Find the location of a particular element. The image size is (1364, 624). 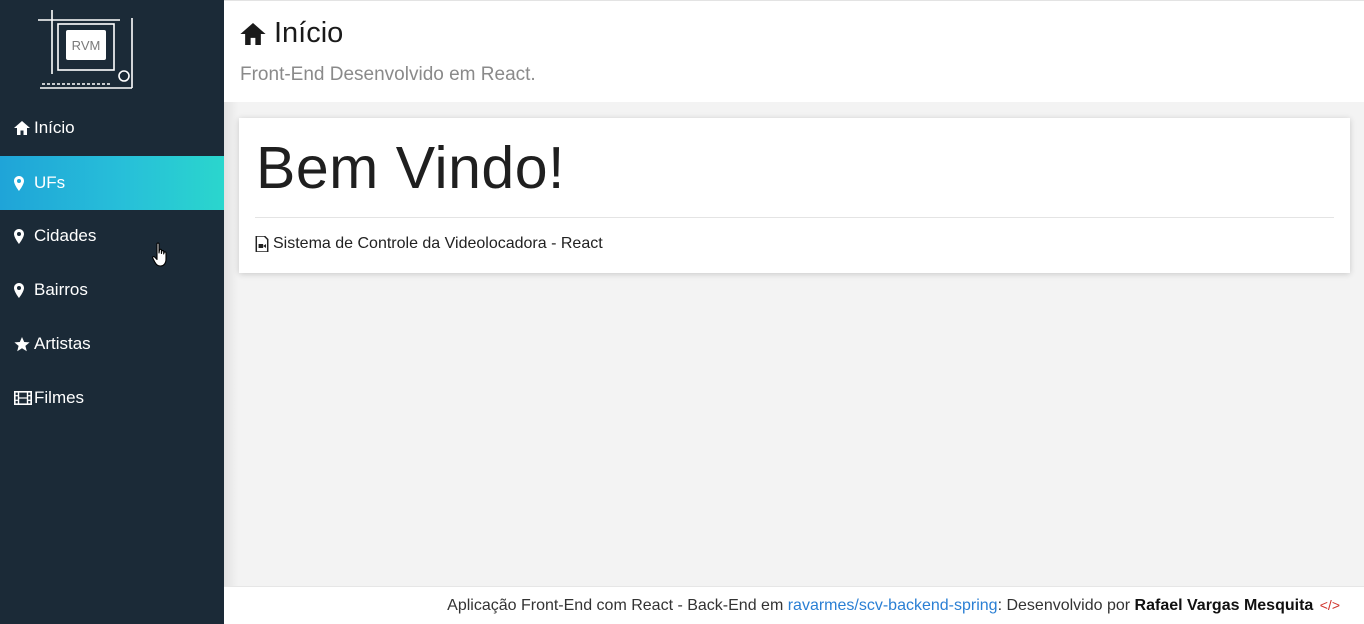

sidebar-item-artistas: Artistas is located at coordinates (112, 344).